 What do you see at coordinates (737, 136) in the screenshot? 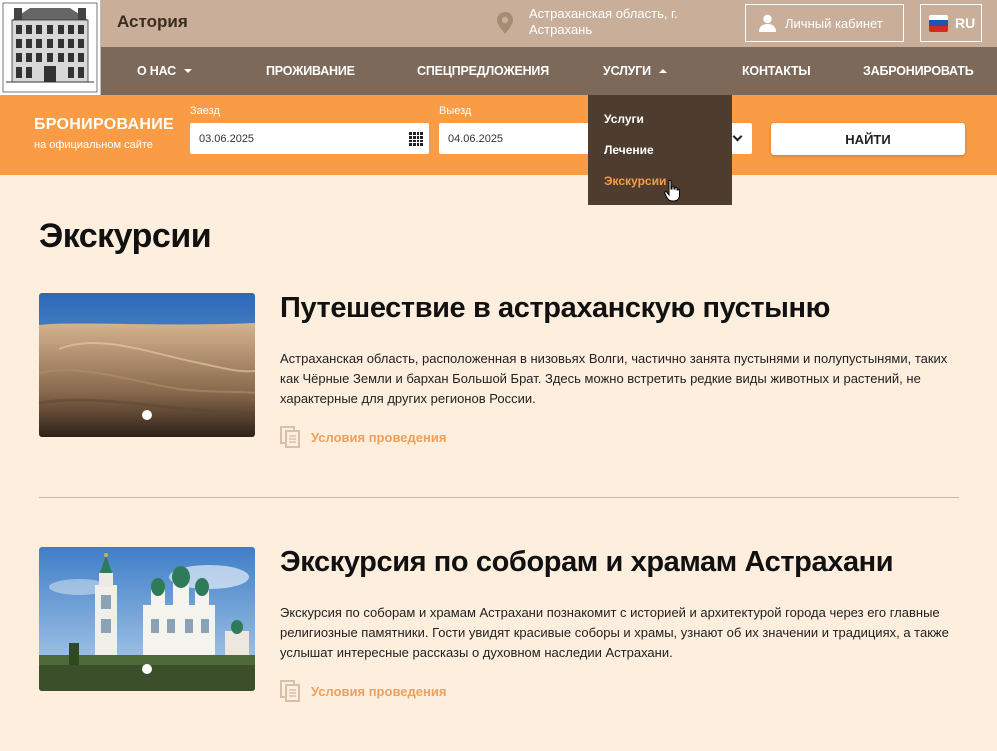
I see `chevron-down-icon` at bounding box center [737, 136].